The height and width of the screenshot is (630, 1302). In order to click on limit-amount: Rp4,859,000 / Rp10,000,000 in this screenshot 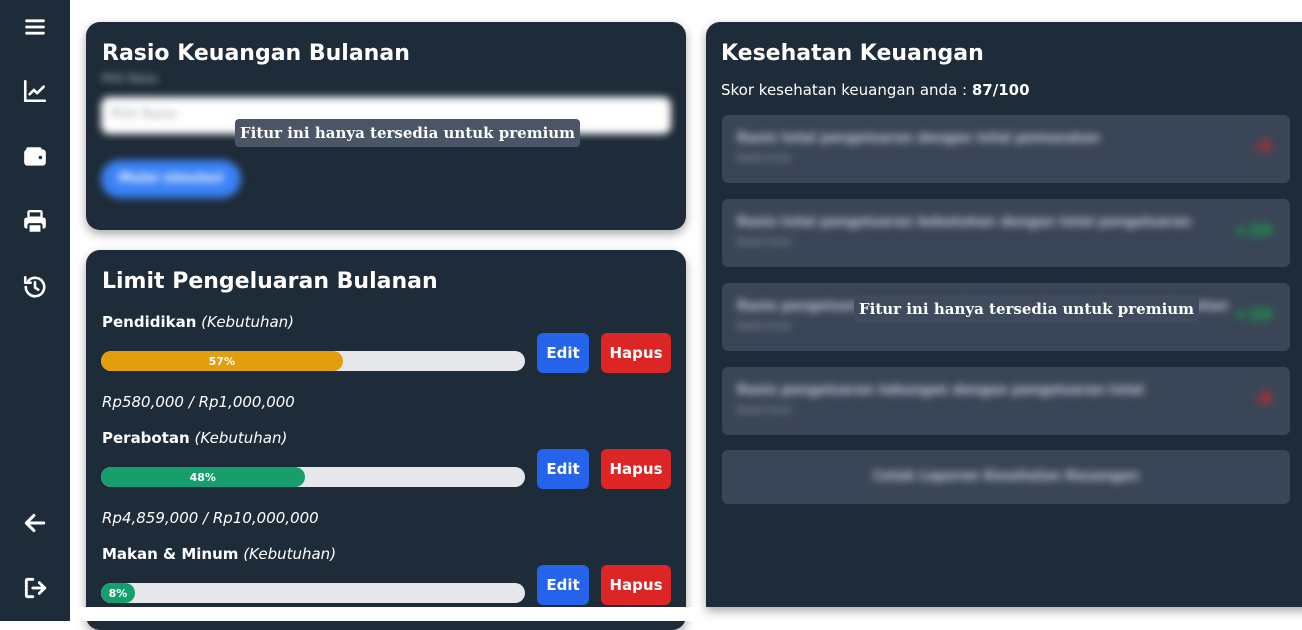, I will do `click(210, 518)`.